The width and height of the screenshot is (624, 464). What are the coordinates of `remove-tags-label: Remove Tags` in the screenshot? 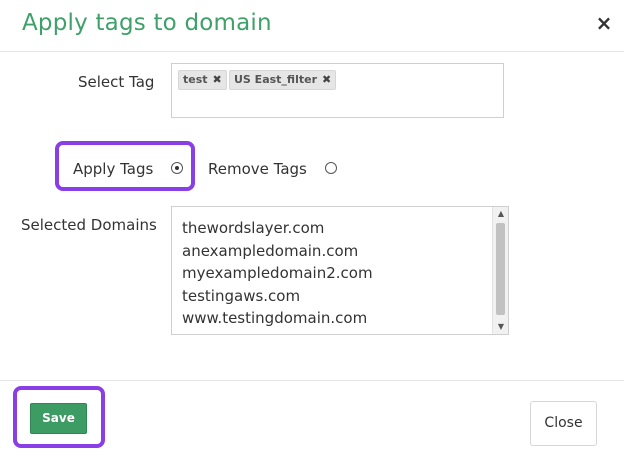 It's located at (257, 169).